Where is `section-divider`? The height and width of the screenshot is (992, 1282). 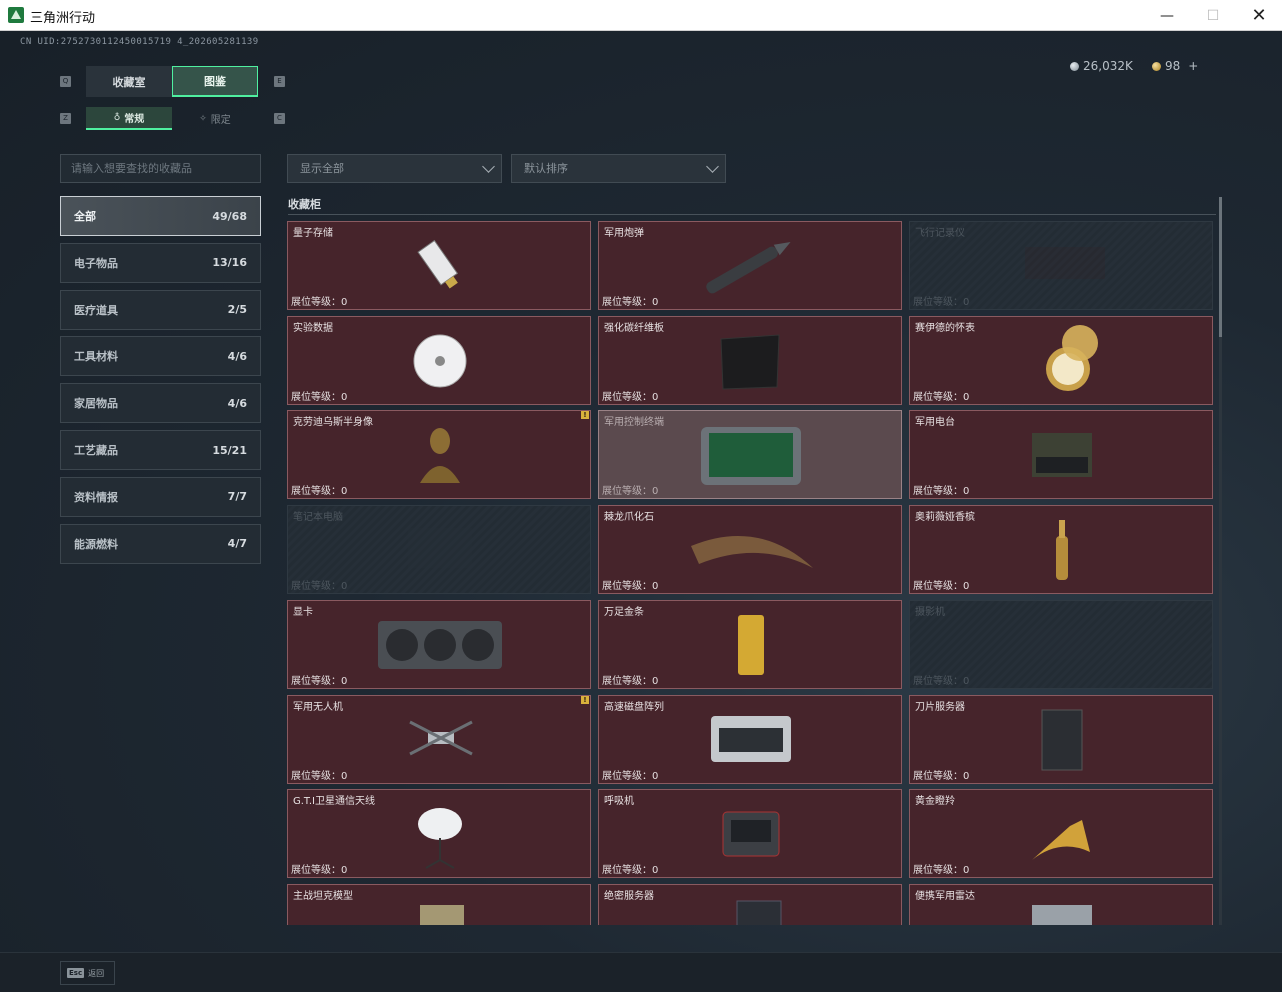 section-divider is located at coordinates (752, 214).